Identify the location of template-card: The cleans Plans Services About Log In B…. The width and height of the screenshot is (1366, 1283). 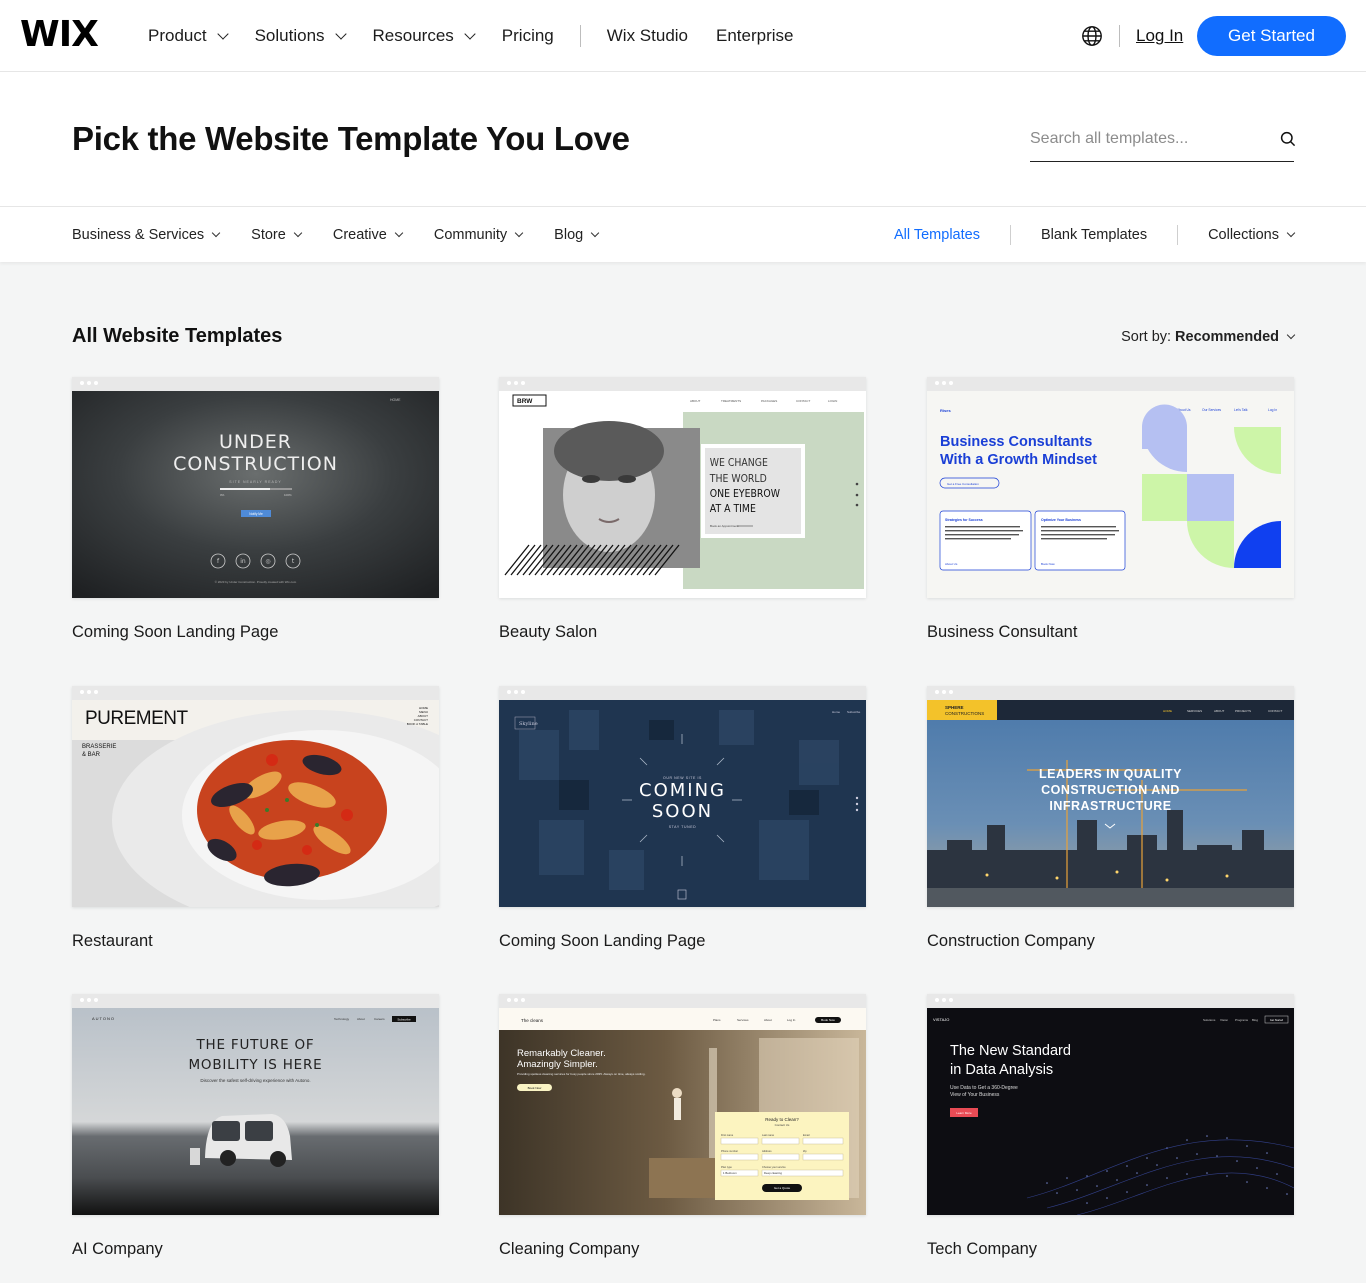
(682, 1126).